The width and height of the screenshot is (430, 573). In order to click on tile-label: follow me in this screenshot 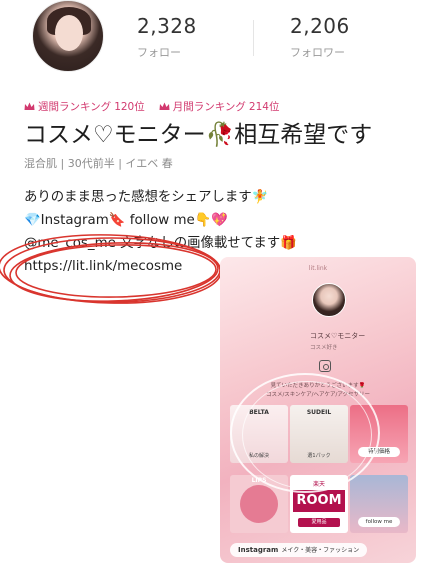, I will do `click(379, 522)`.